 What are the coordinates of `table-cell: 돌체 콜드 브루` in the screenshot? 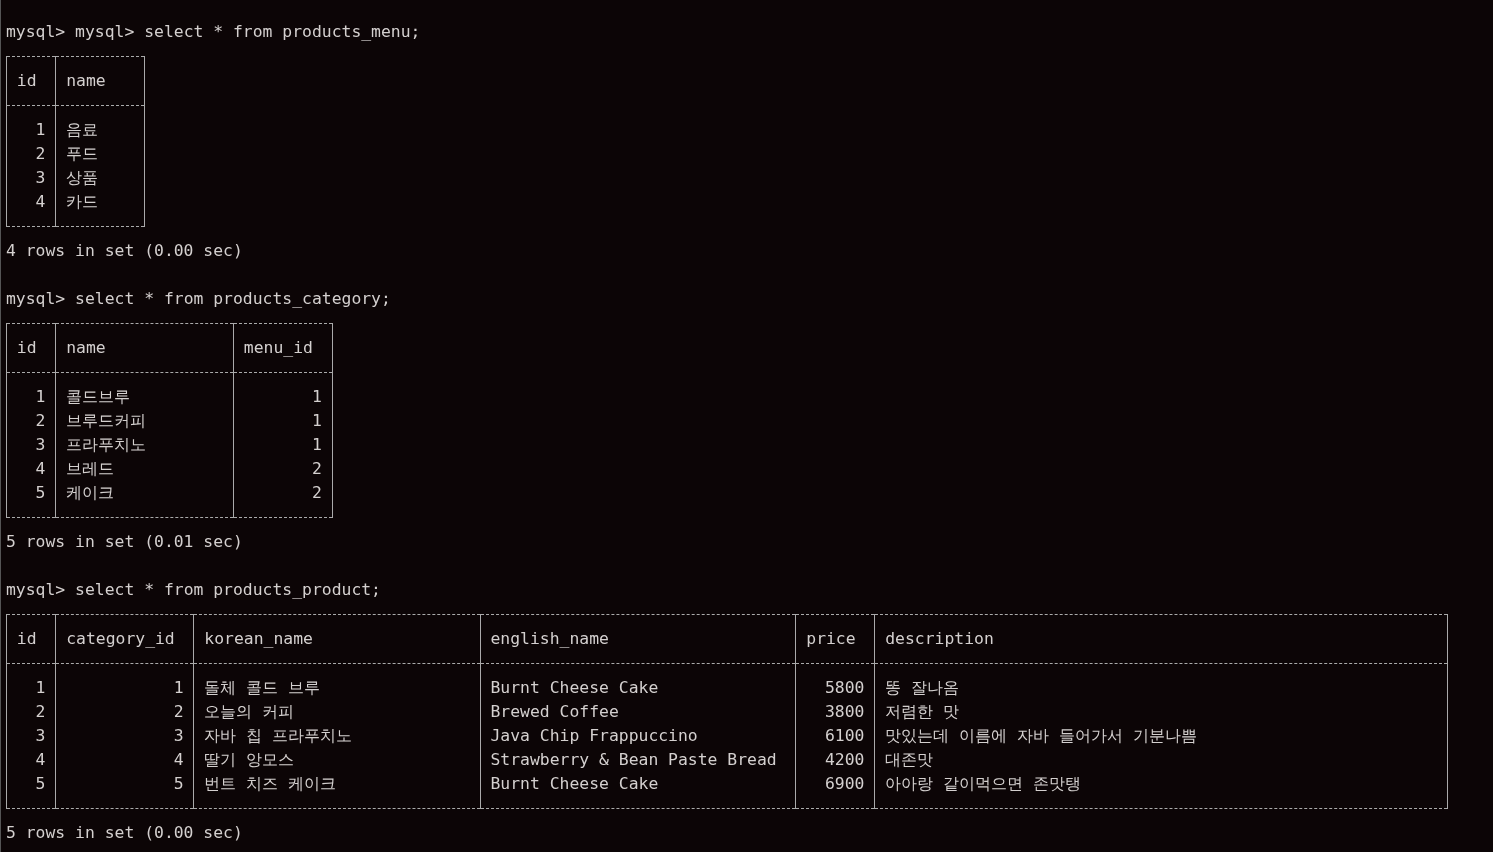 It's located at (262, 687).